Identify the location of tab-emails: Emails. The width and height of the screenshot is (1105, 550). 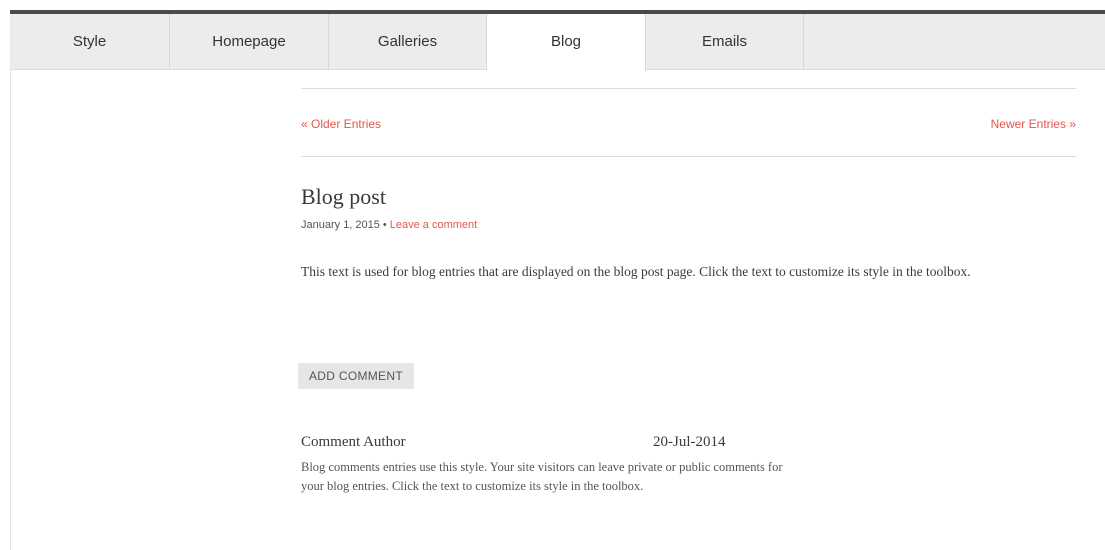
(725, 42).